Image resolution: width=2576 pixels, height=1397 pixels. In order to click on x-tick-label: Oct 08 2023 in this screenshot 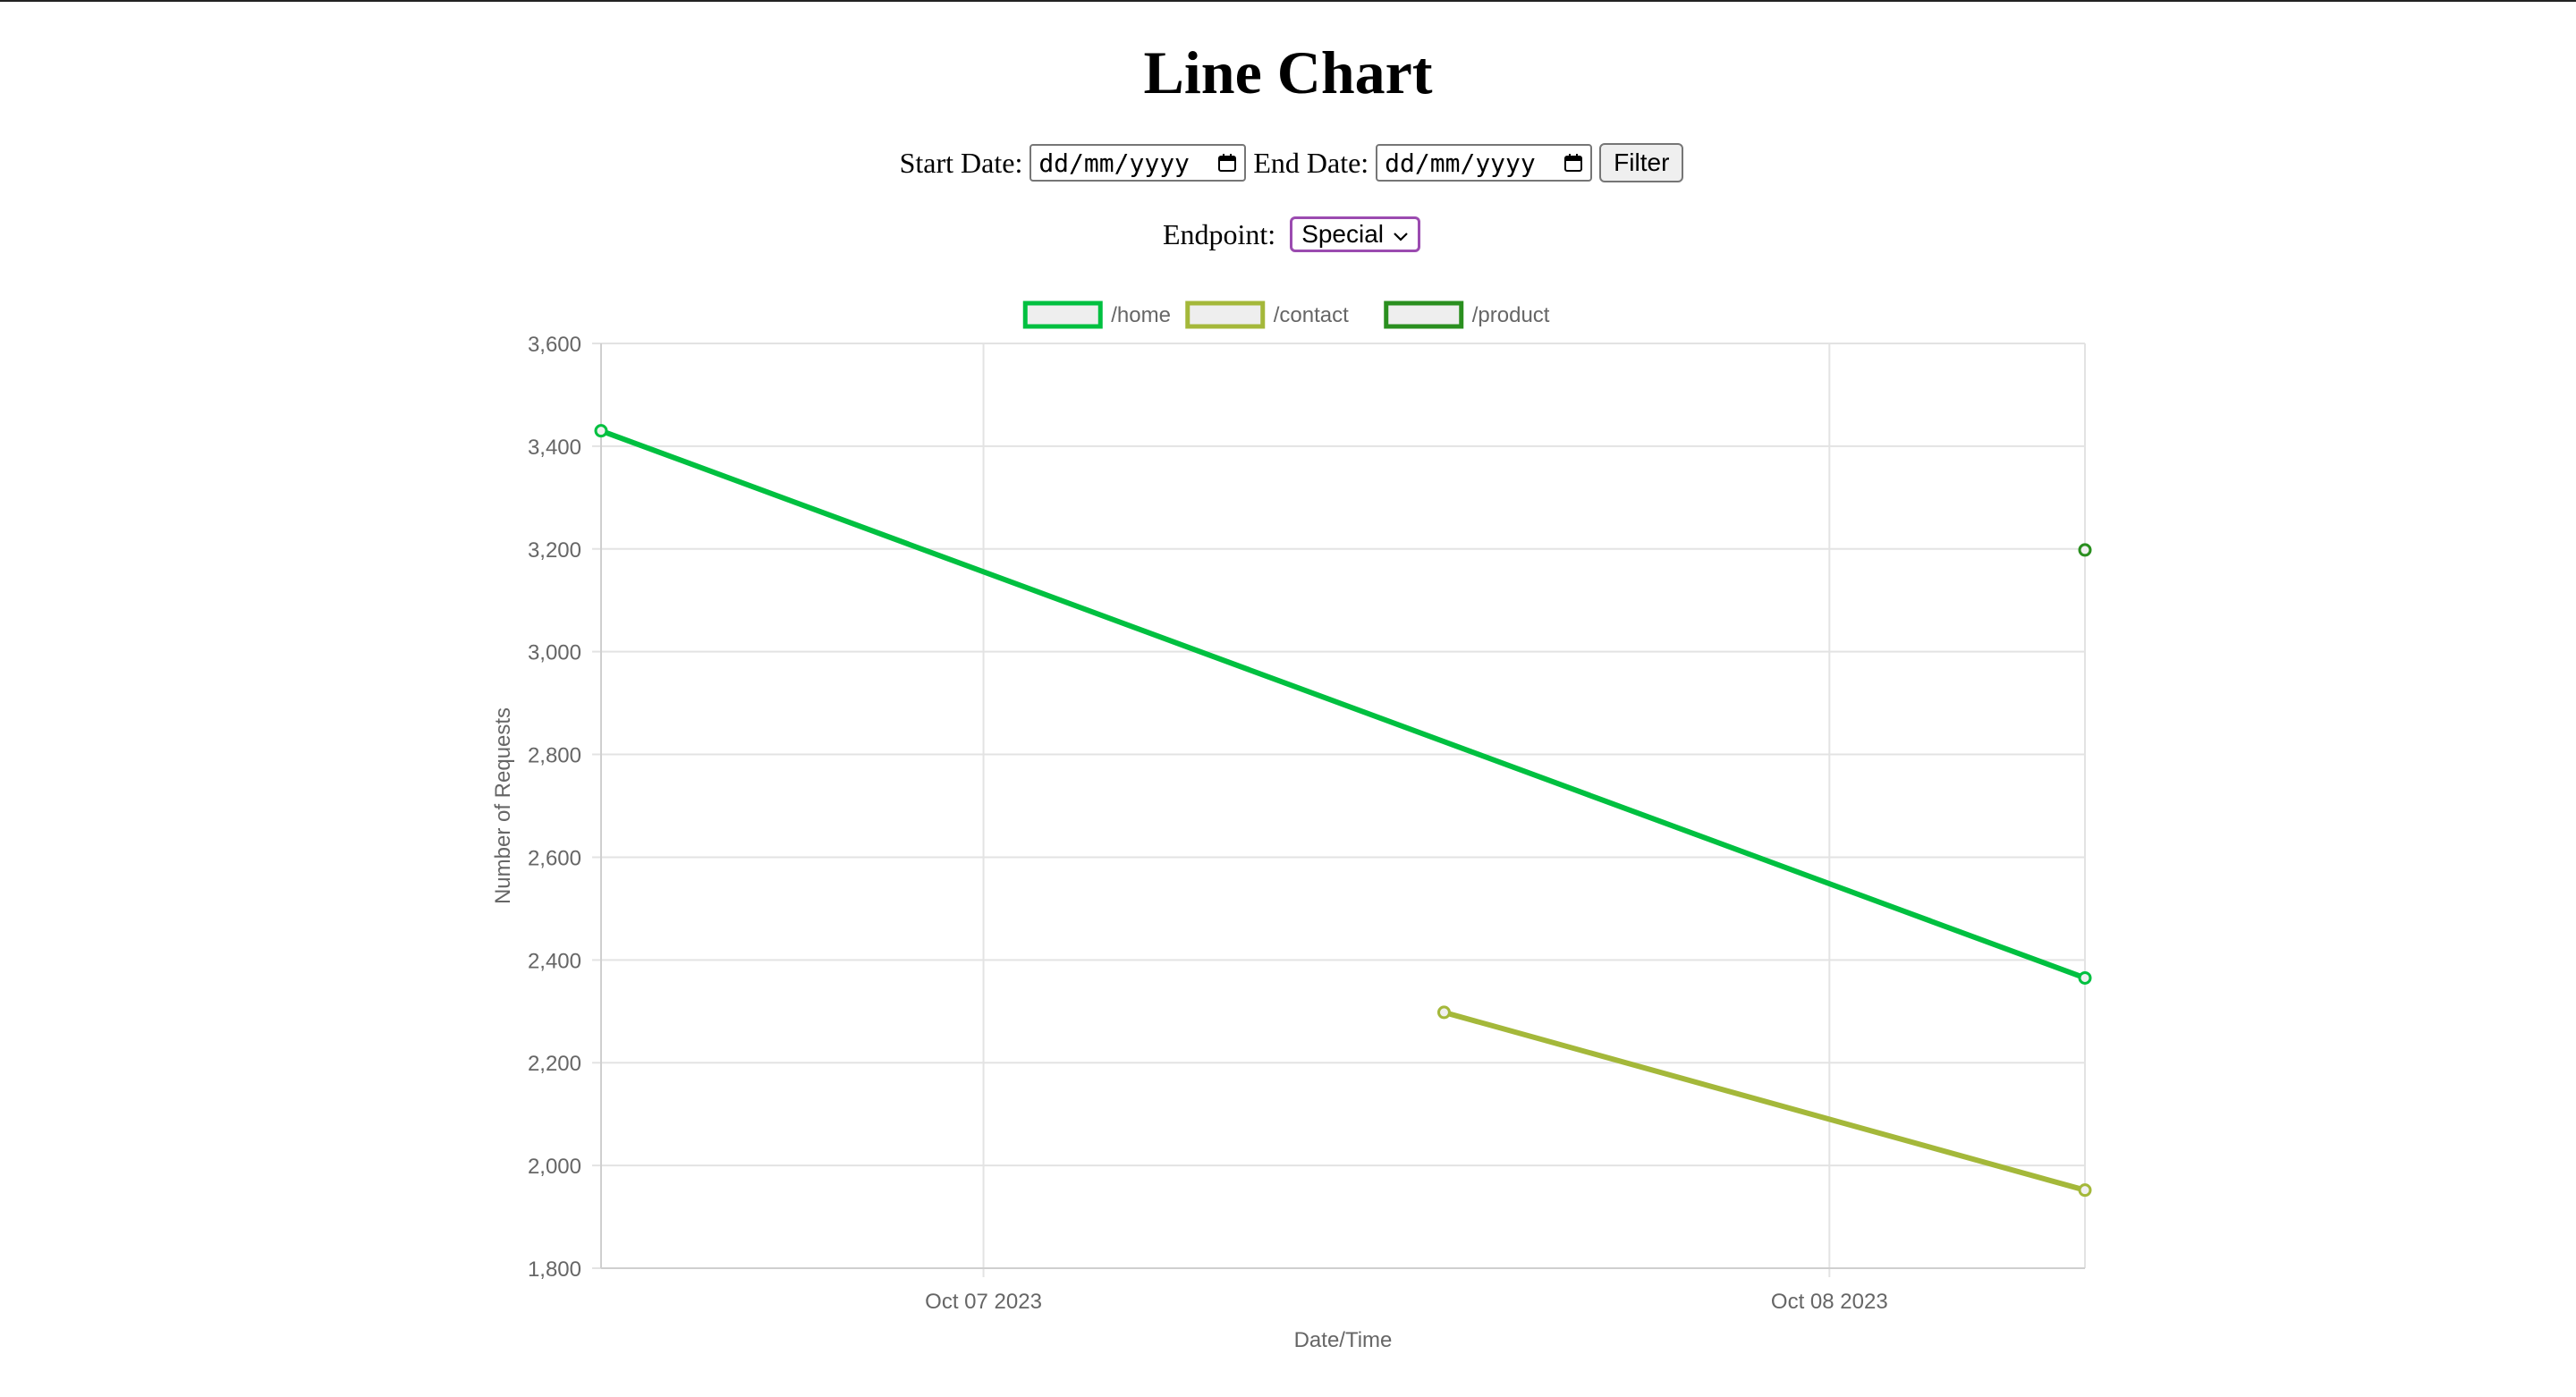, I will do `click(1829, 1302)`.